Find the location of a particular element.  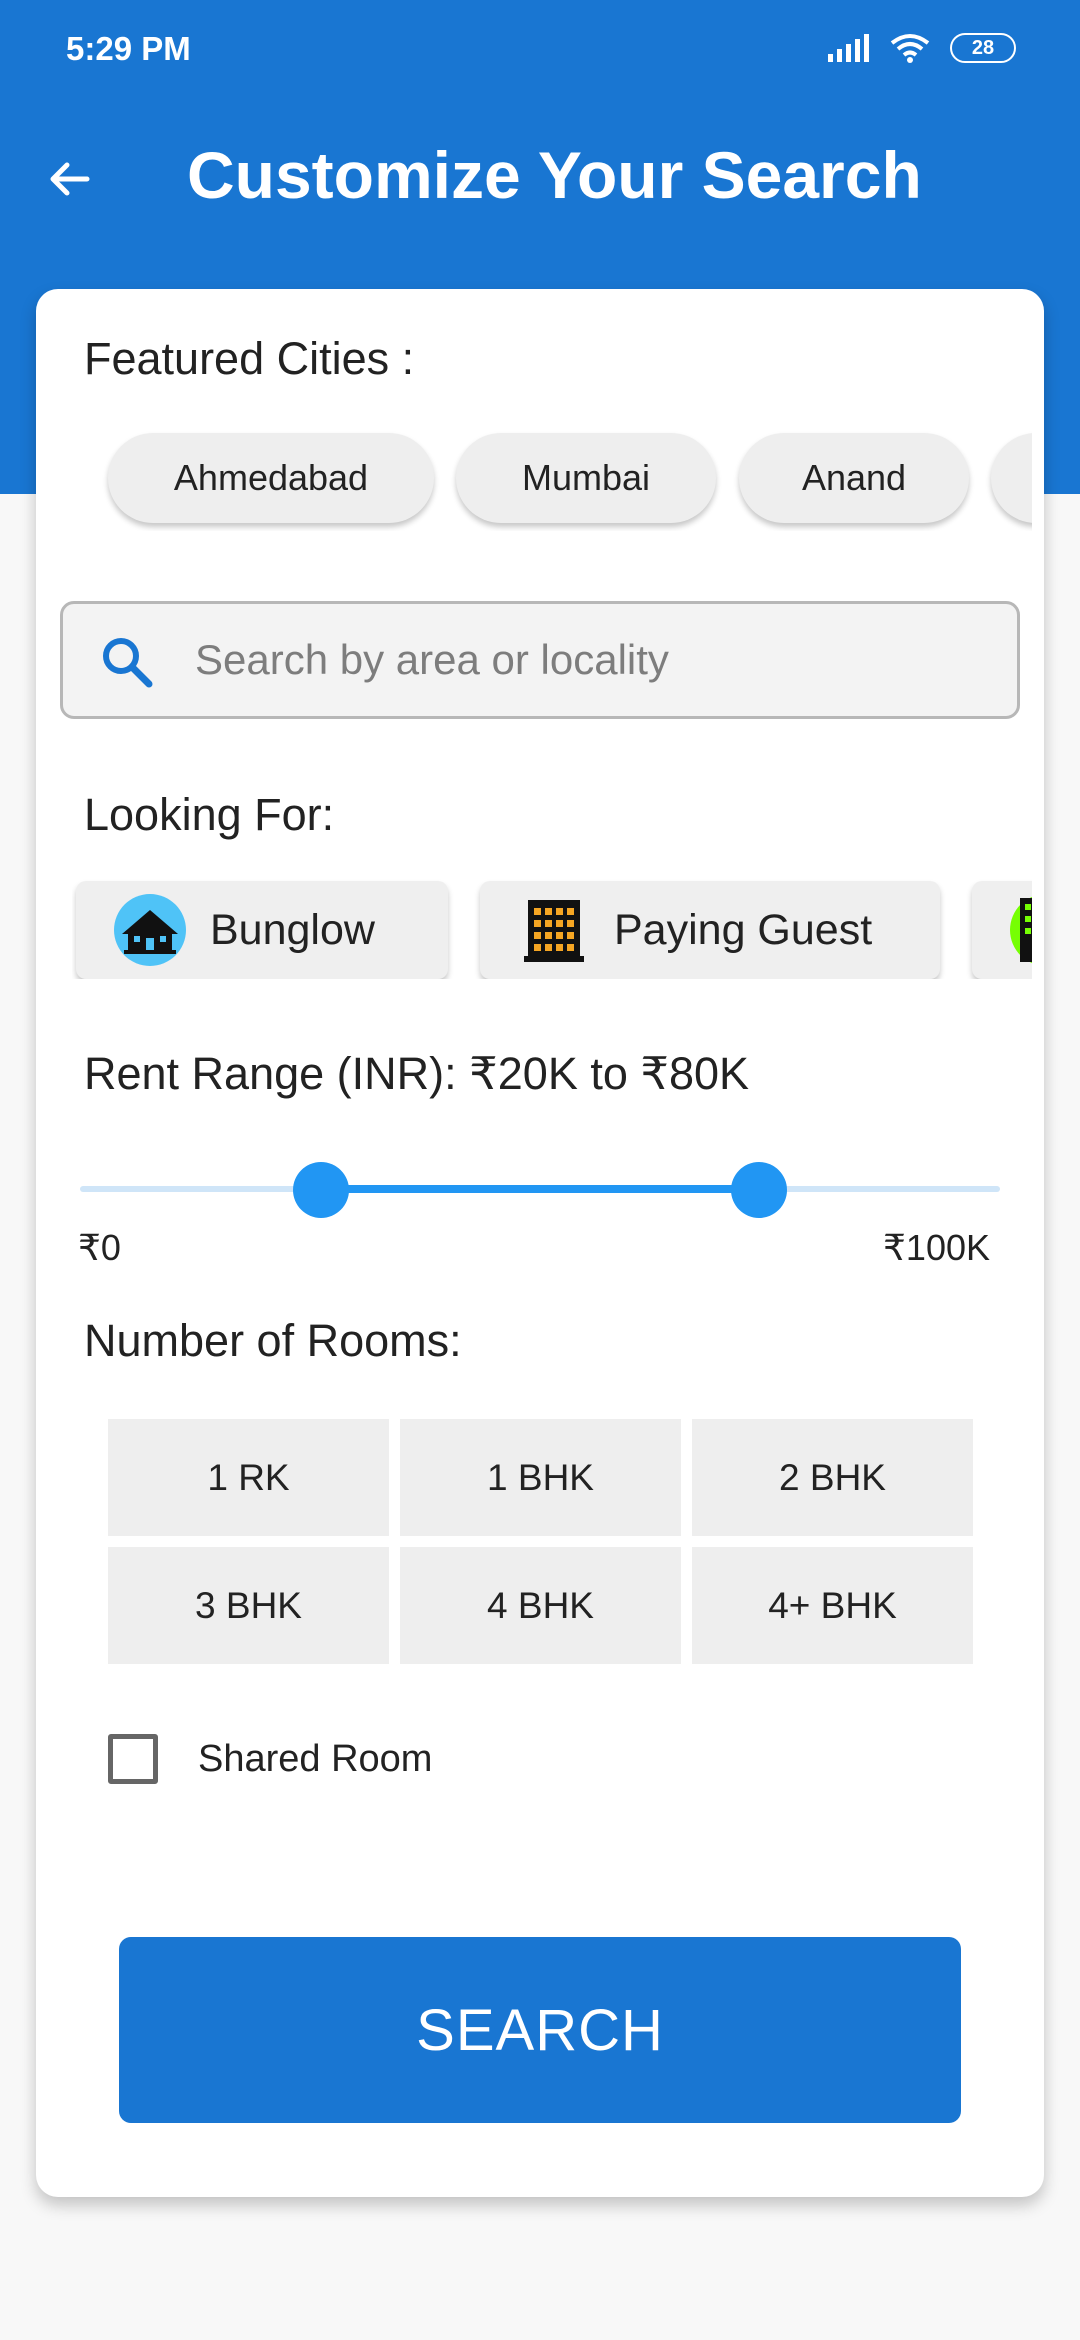

status-icons: 28 is located at coordinates (922, 48).